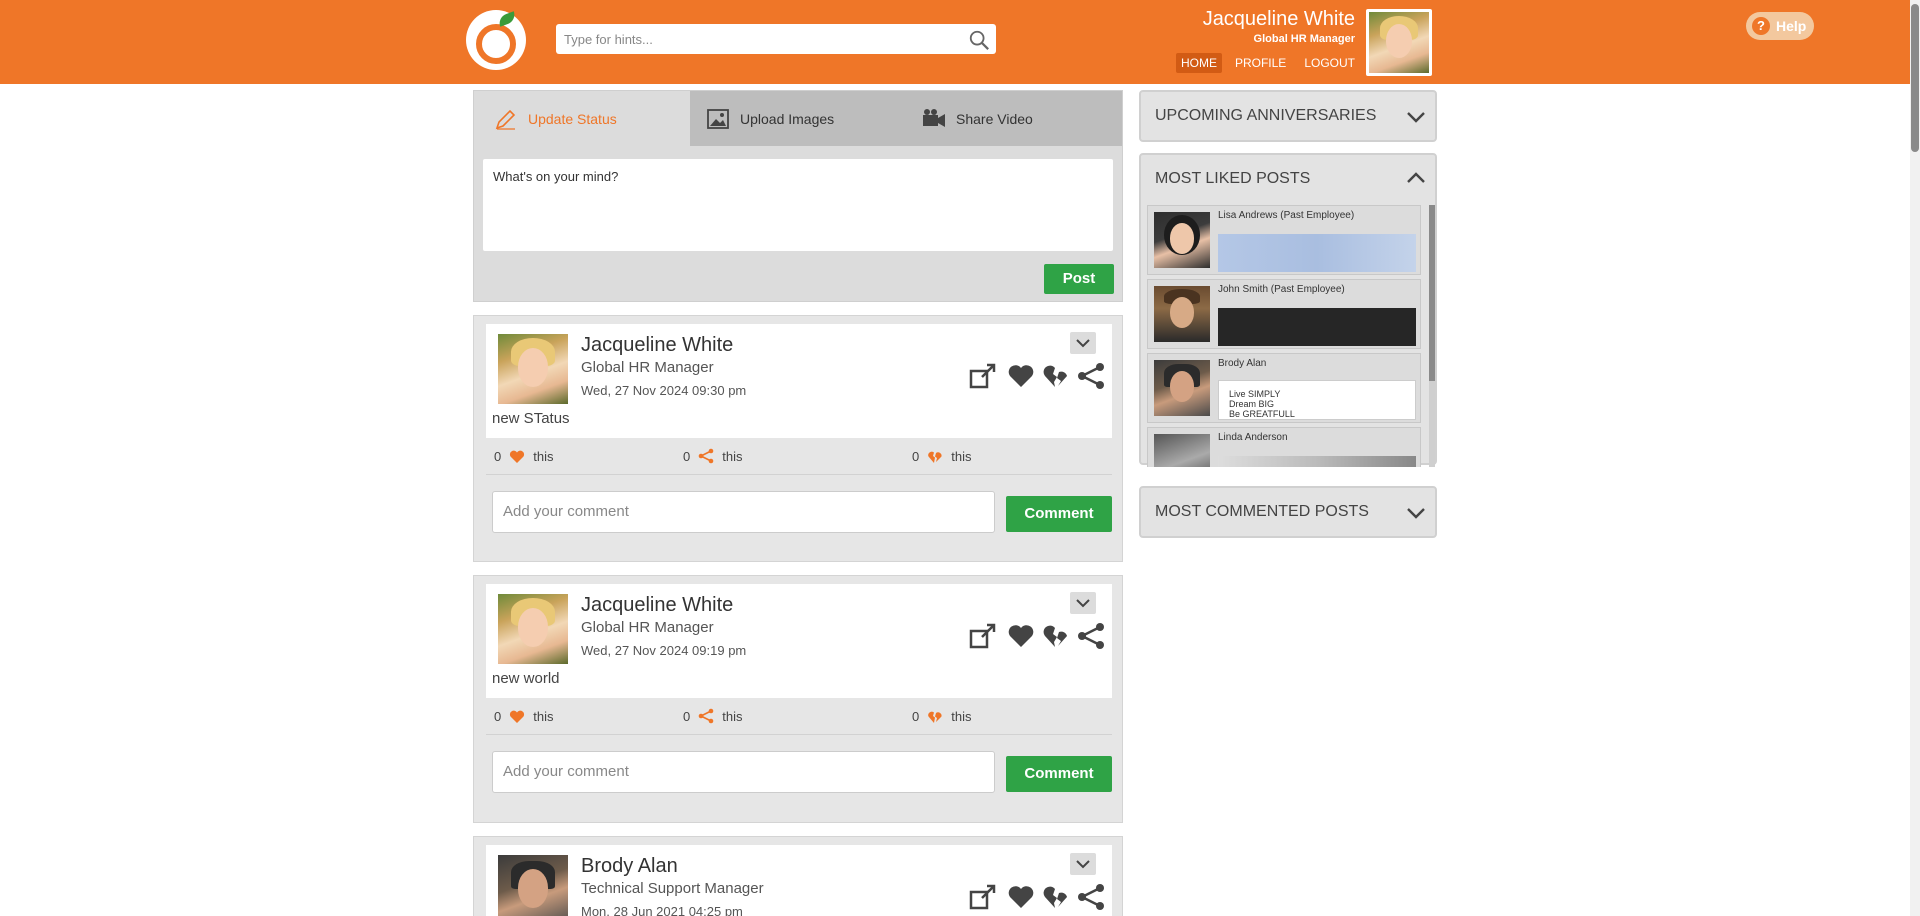  What do you see at coordinates (798, 205) in the screenshot?
I see `status-textarea: What's on your mind?` at bounding box center [798, 205].